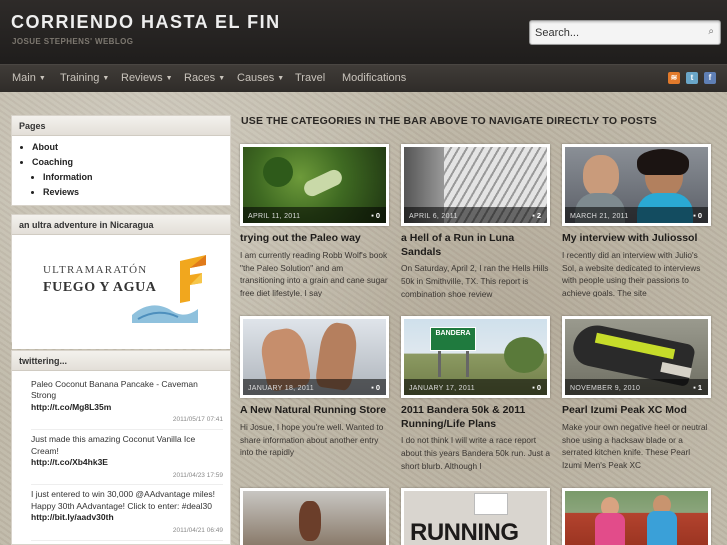 This screenshot has height=545, width=727. I want to click on fuego-agua-banner: ULTRAMARATÓN FUEGO Y AGUA, so click(121, 292).